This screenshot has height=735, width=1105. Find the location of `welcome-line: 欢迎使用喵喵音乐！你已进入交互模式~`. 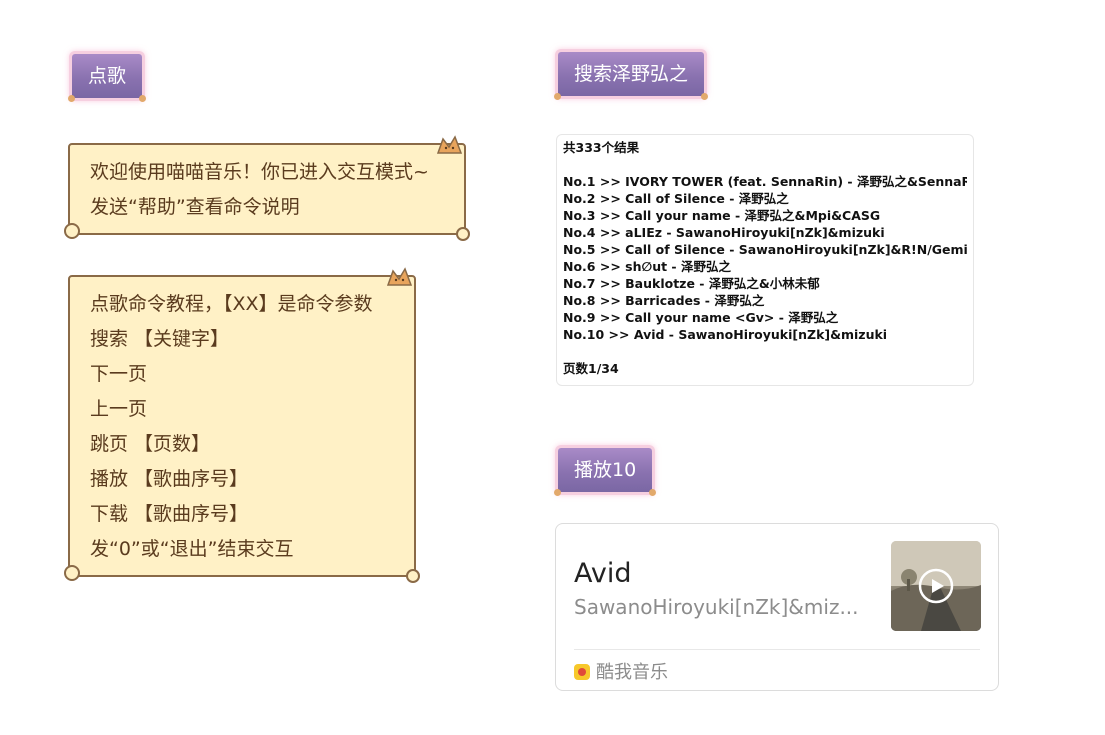

welcome-line: 欢迎使用喵喵音乐！你已进入交互模式~ is located at coordinates (259, 172).